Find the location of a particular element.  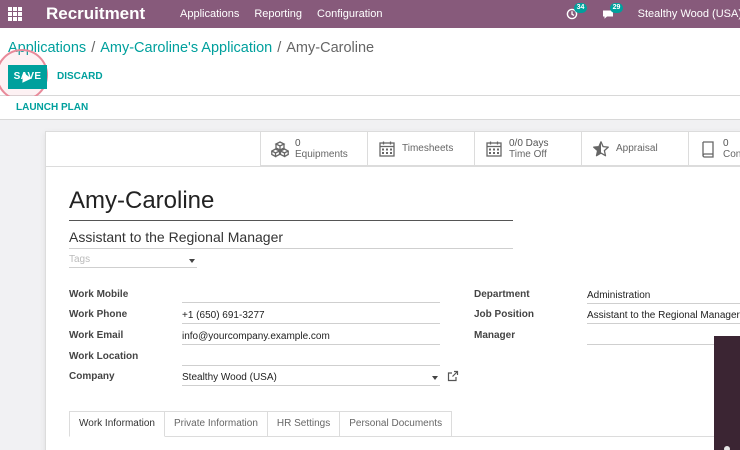

work-phone-field: +1 (650) 691-3277 is located at coordinates (223, 315).